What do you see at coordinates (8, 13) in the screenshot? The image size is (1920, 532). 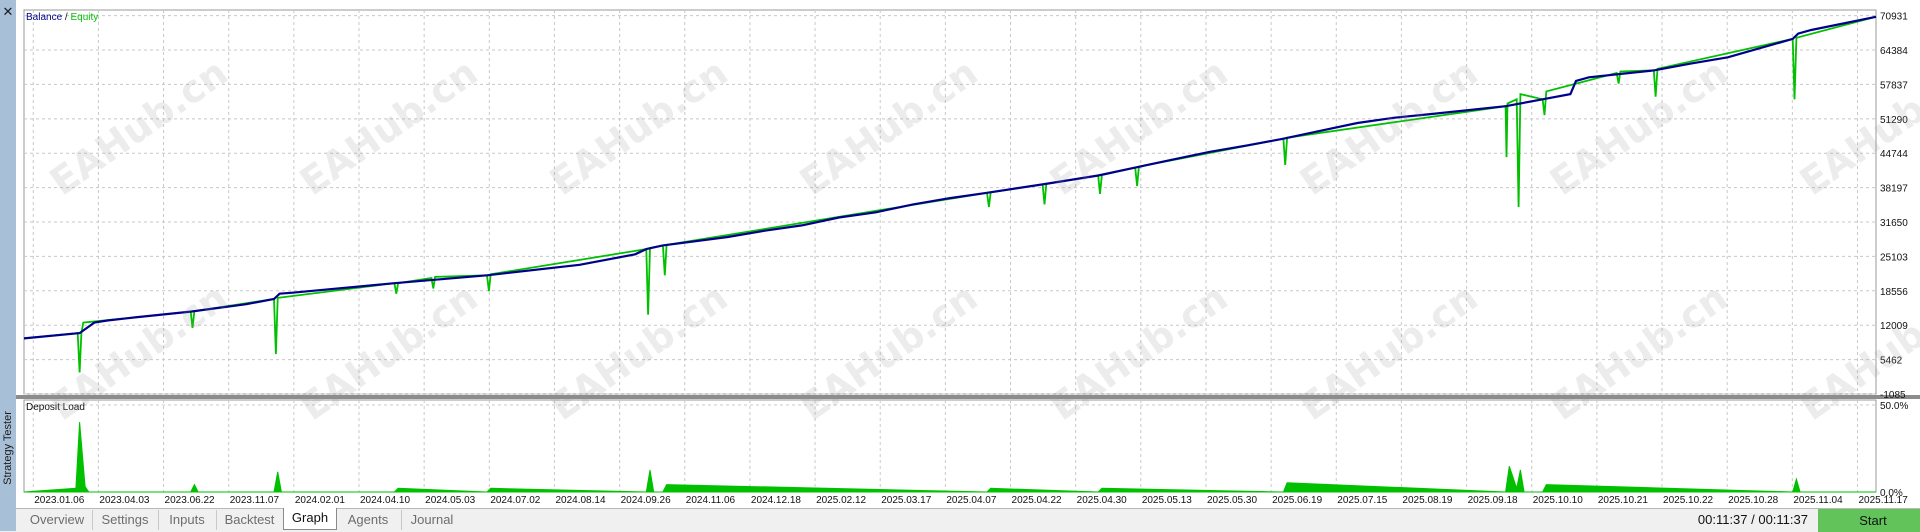 I see `close-icon: ✕` at bounding box center [8, 13].